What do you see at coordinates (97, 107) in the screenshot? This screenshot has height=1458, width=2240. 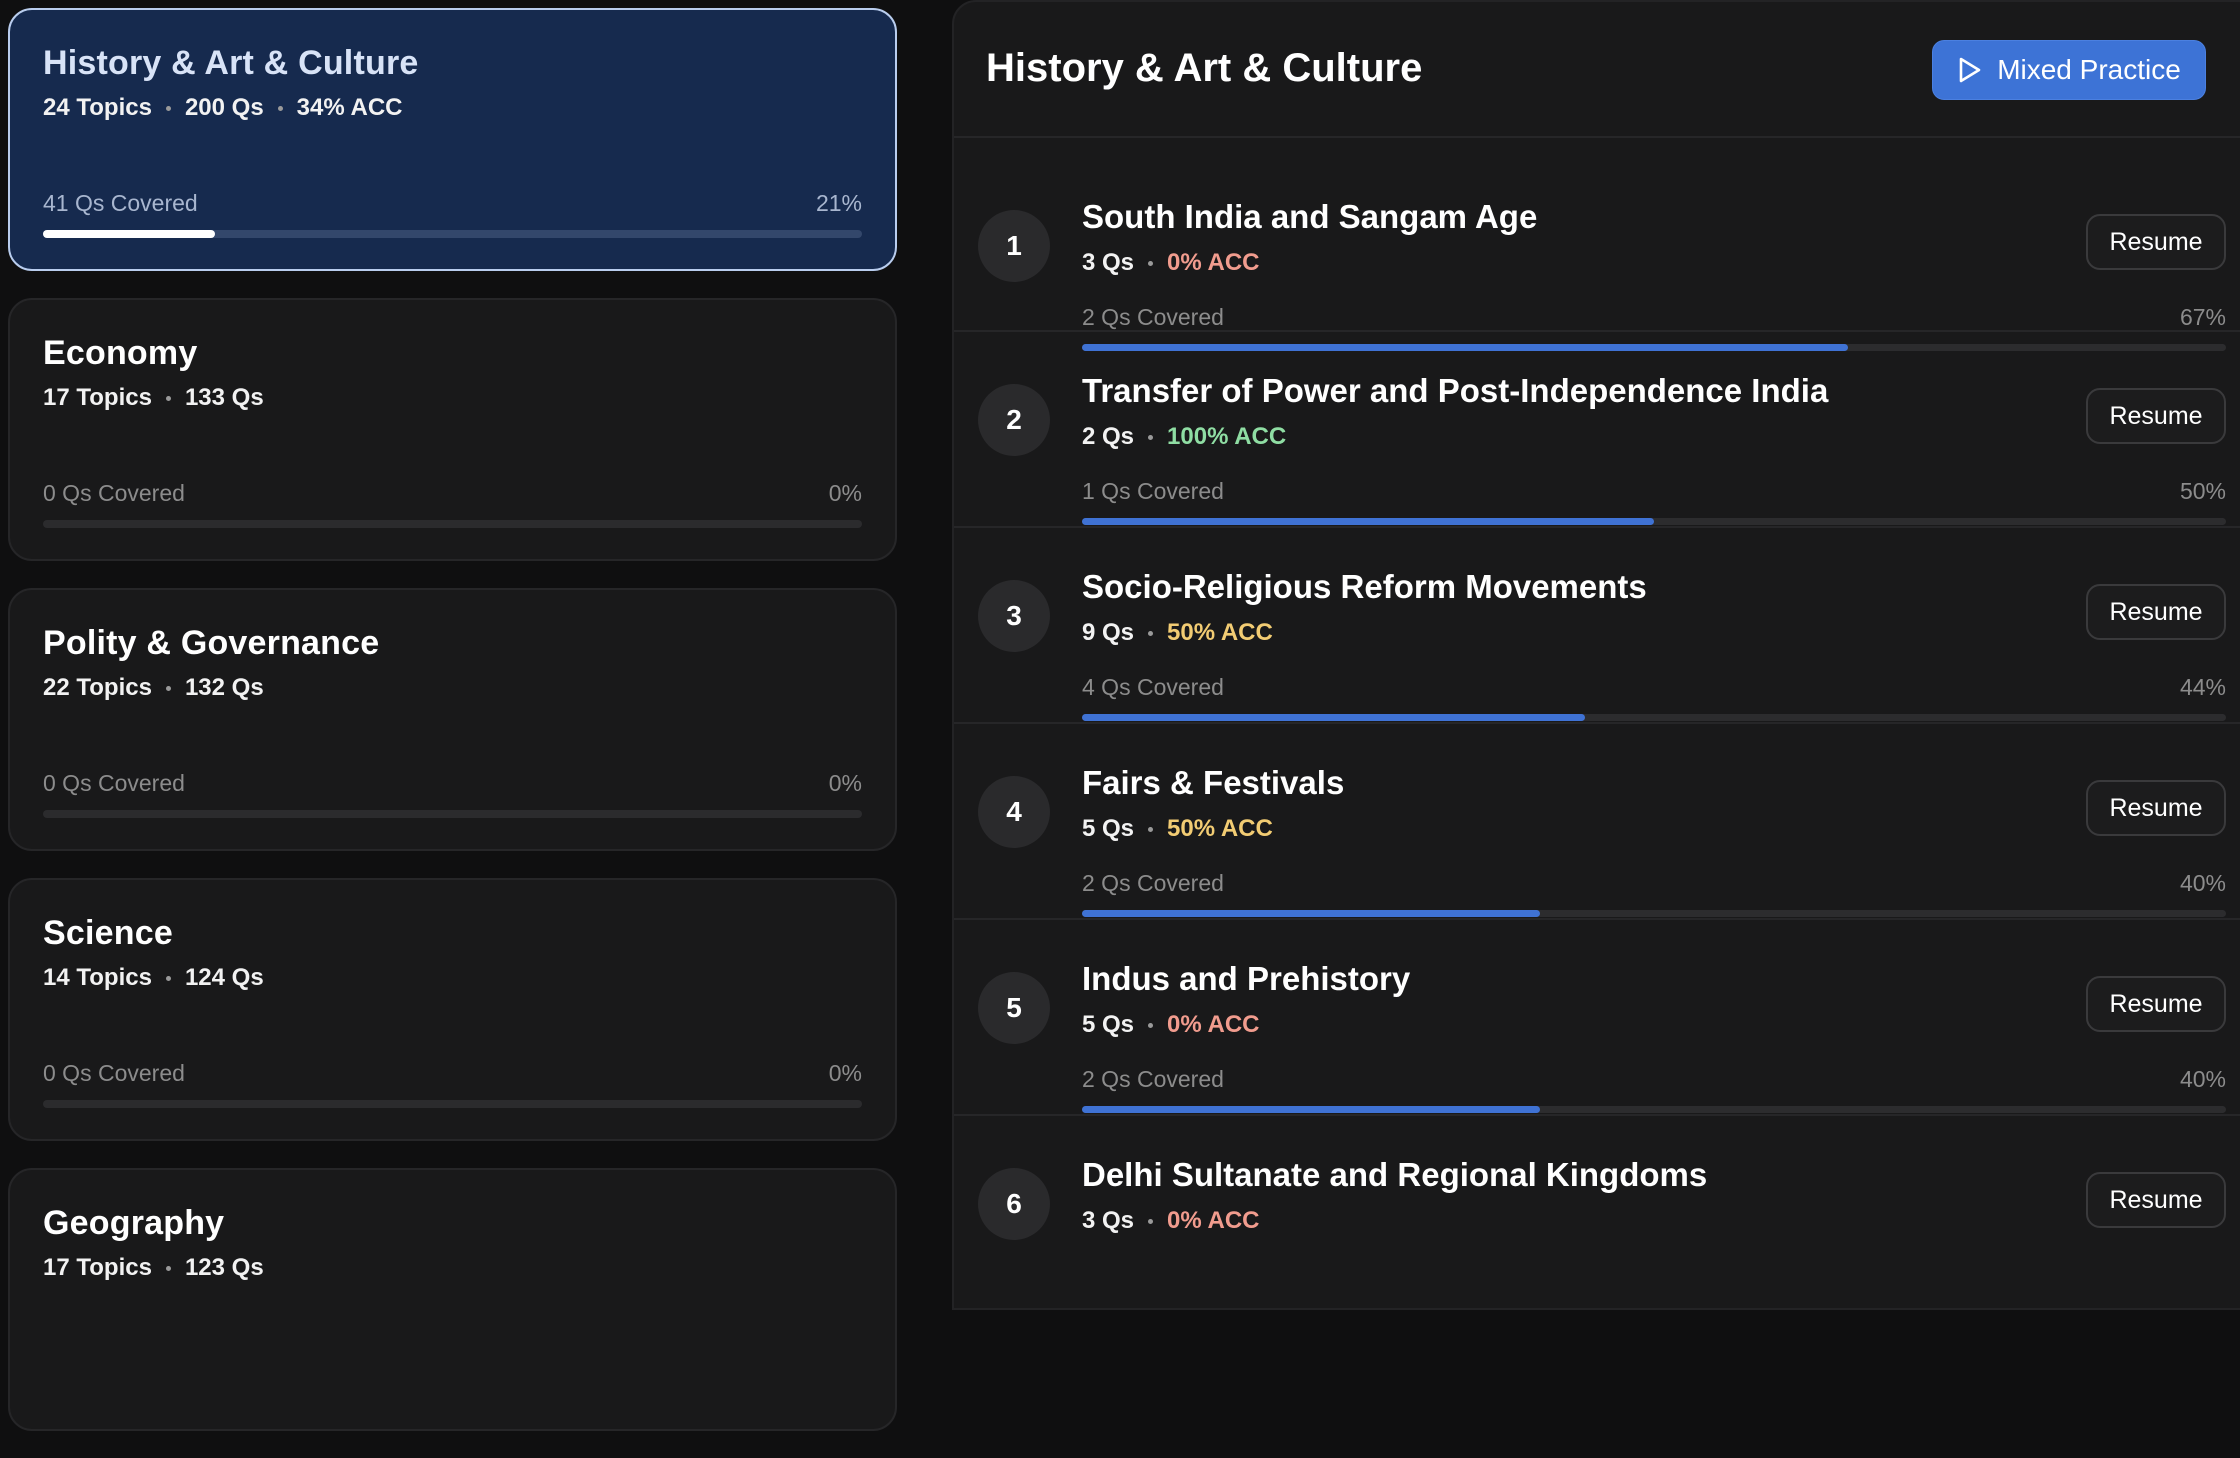 I see `subject-topics-count: 24 Topics` at bounding box center [97, 107].